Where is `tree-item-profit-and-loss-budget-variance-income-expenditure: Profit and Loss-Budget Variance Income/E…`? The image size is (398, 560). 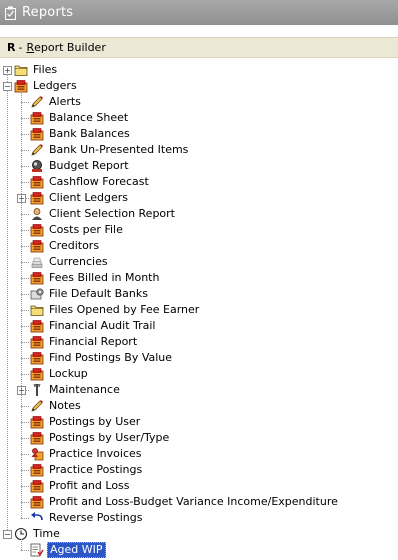 tree-item-profit-and-loss-budget-variance-income-expenditure: Profit and Loss-Budget Variance Income/E… is located at coordinates (185, 502).